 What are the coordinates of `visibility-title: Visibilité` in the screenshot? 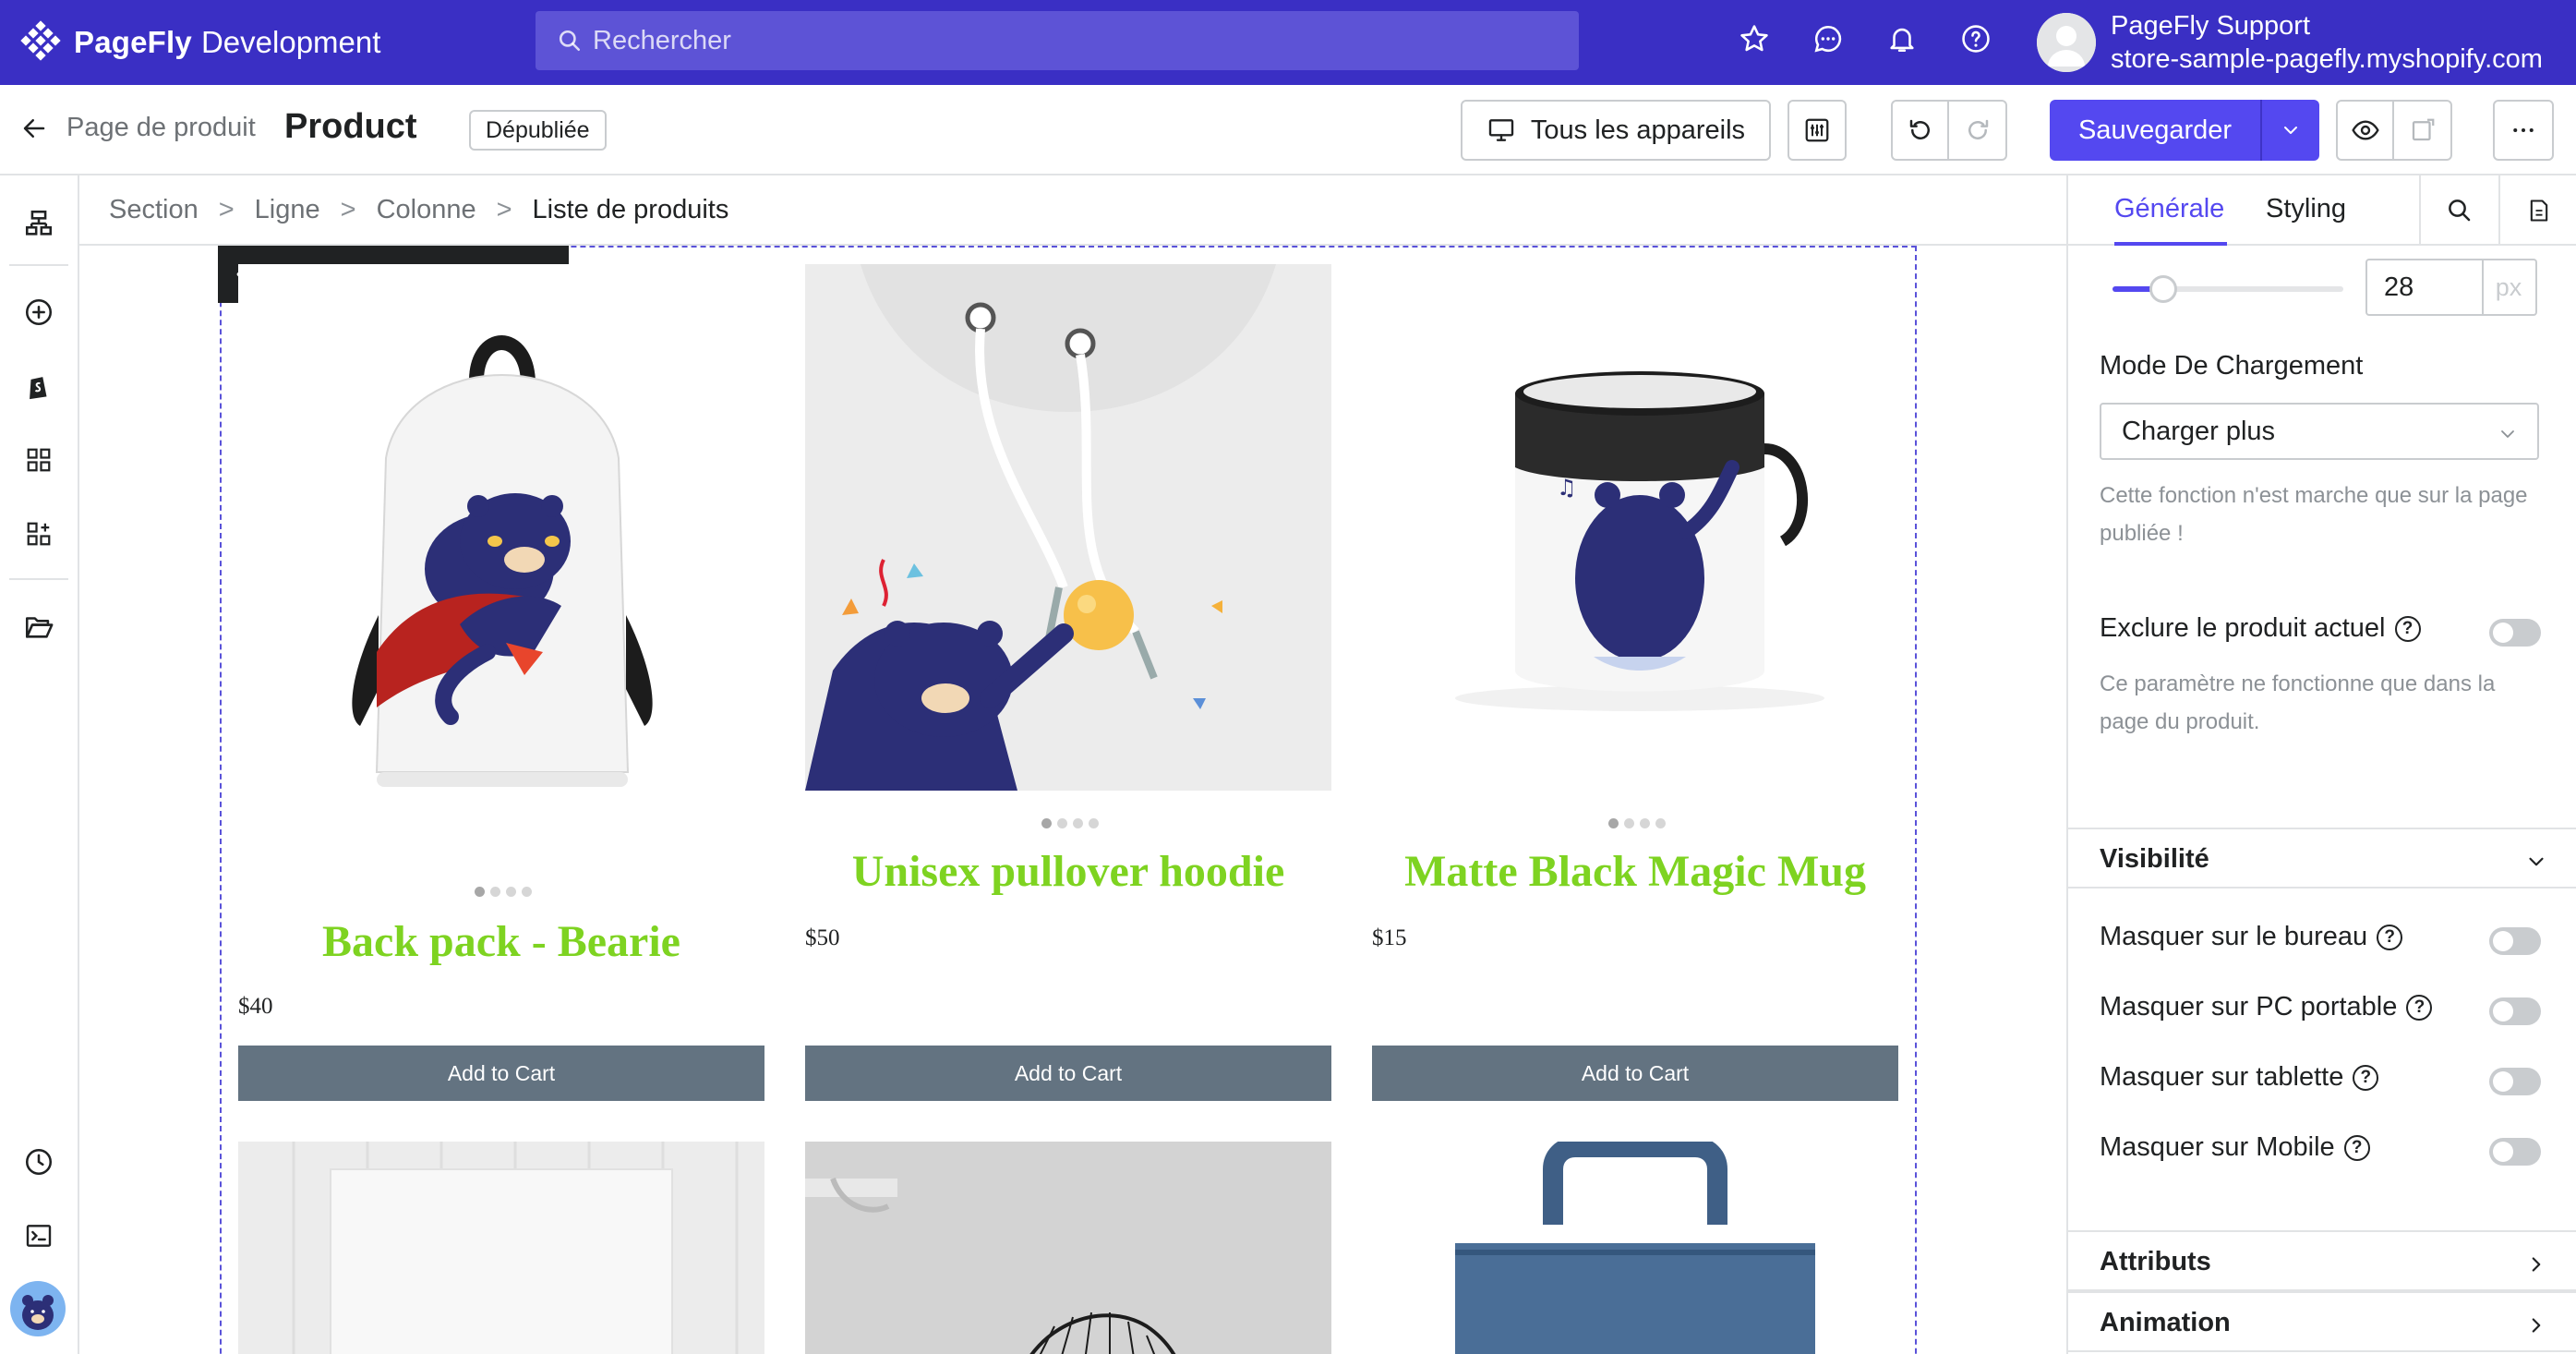 It's located at (2154, 859).